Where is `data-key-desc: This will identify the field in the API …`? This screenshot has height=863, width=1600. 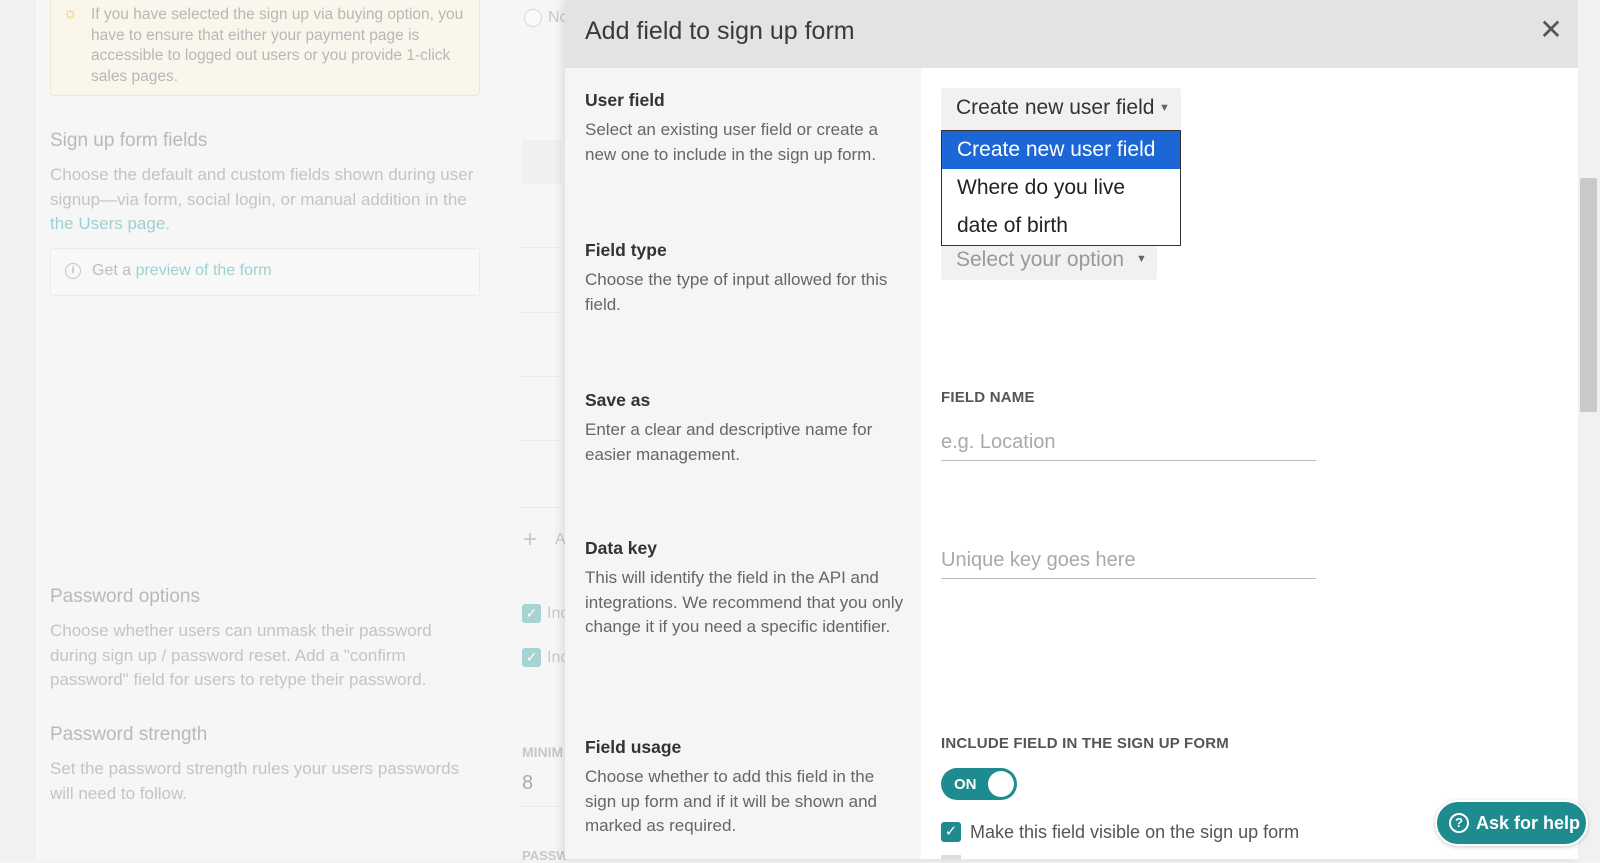 data-key-desc: This will identify the field in the API … is located at coordinates (744, 602).